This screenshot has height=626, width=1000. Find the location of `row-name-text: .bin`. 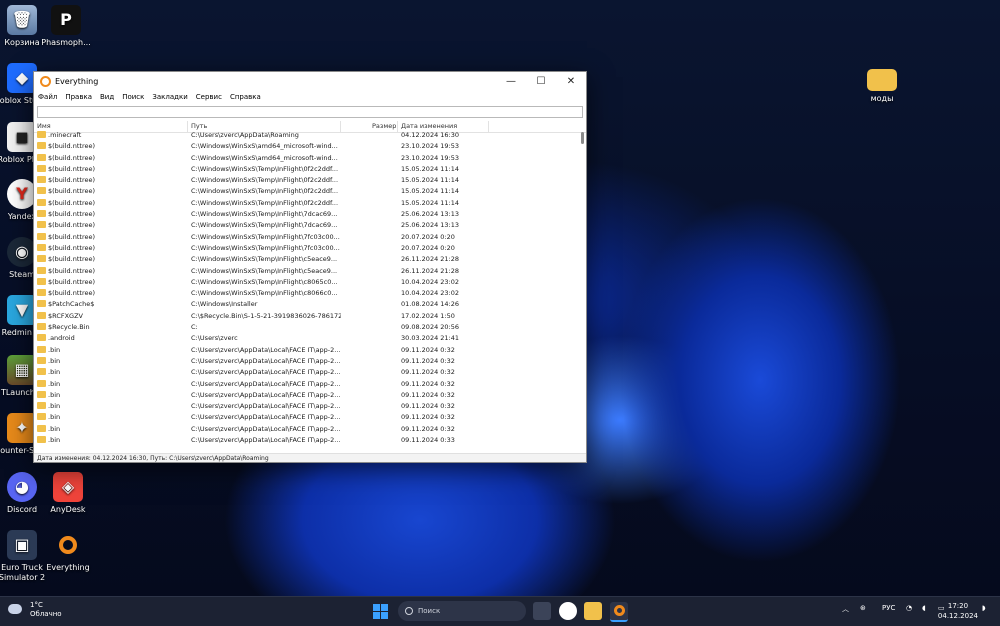

row-name-text: .bin is located at coordinates (54, 372).